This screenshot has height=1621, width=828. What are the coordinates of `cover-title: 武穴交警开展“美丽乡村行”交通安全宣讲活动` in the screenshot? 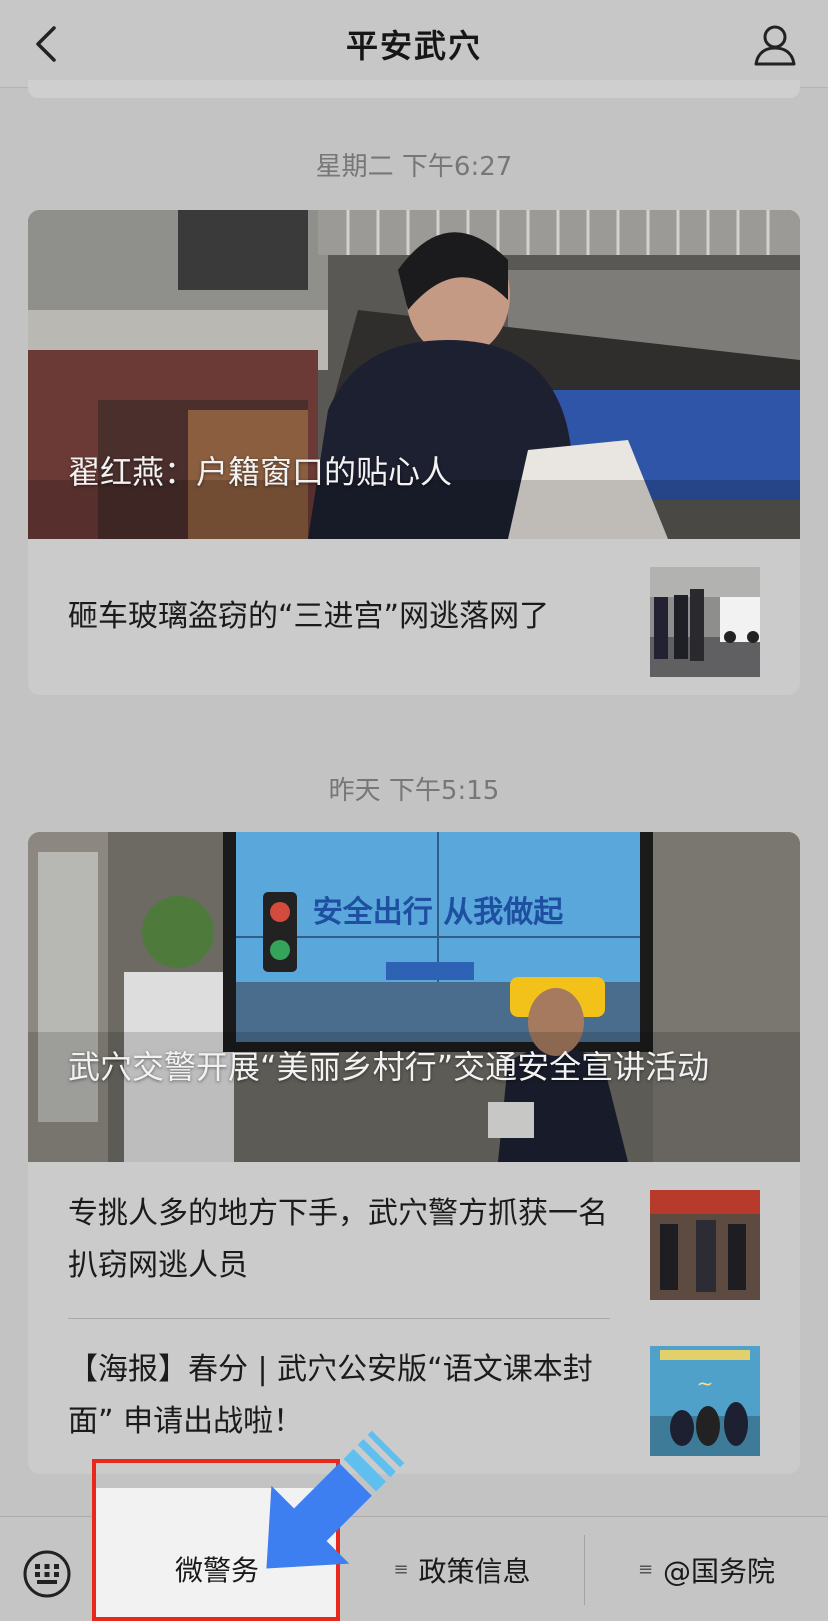 It's located at (389, 1067).